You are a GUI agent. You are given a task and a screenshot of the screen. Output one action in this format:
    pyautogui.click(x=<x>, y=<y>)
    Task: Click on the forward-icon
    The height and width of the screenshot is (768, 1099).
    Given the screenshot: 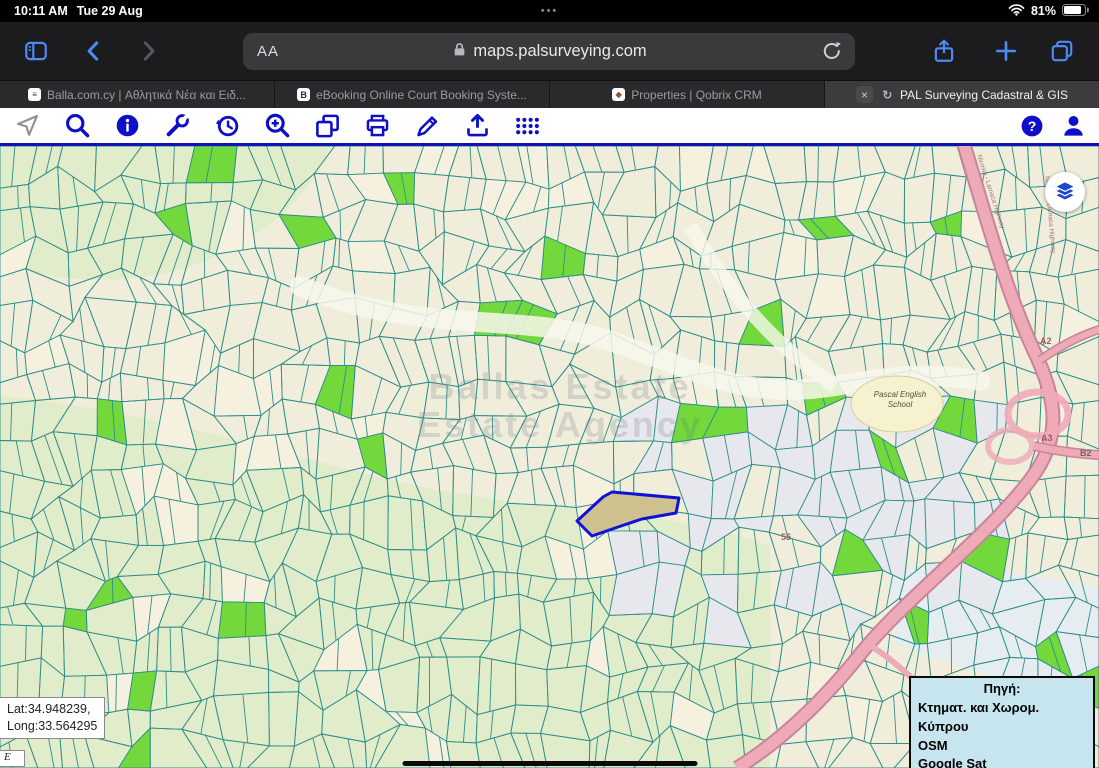 What is the action you would take?
    pyautogui.click(x=148, y=52)
    